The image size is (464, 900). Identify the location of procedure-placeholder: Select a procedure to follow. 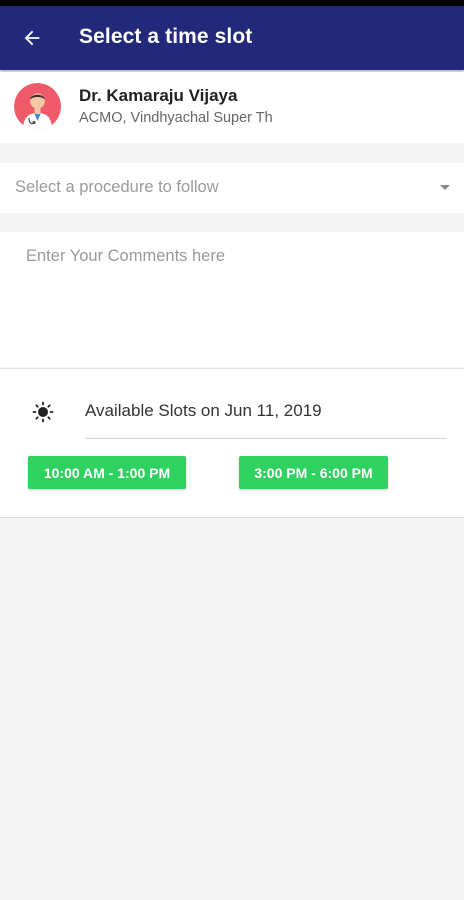
(117, 187).